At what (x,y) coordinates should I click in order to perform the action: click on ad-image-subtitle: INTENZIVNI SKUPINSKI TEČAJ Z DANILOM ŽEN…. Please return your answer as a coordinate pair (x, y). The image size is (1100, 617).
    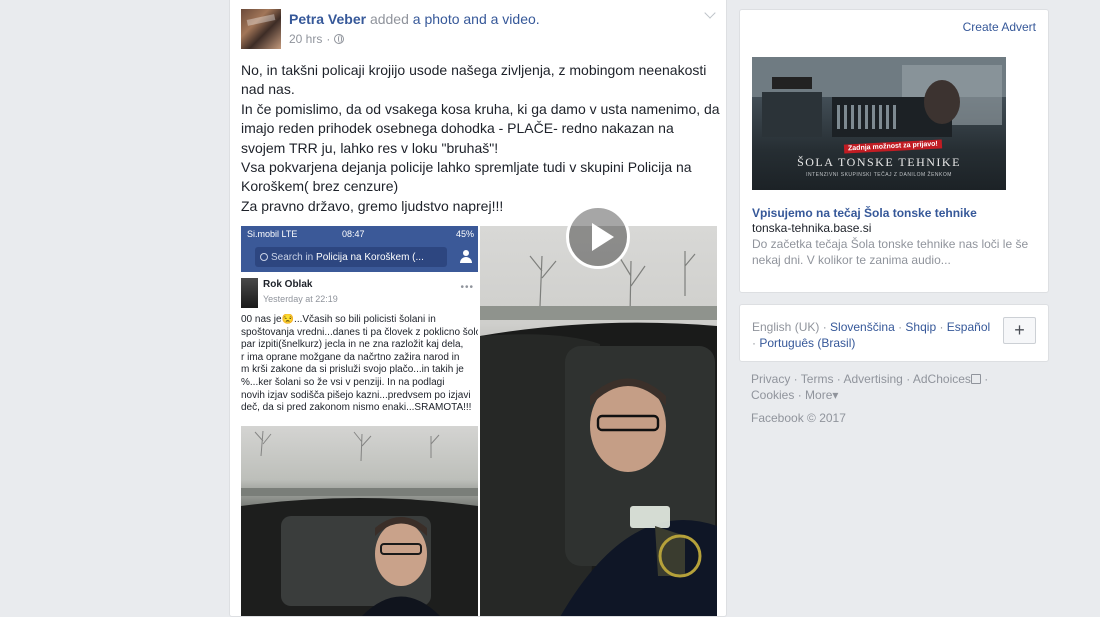
    Looking at the image, I should click on (879, 175).